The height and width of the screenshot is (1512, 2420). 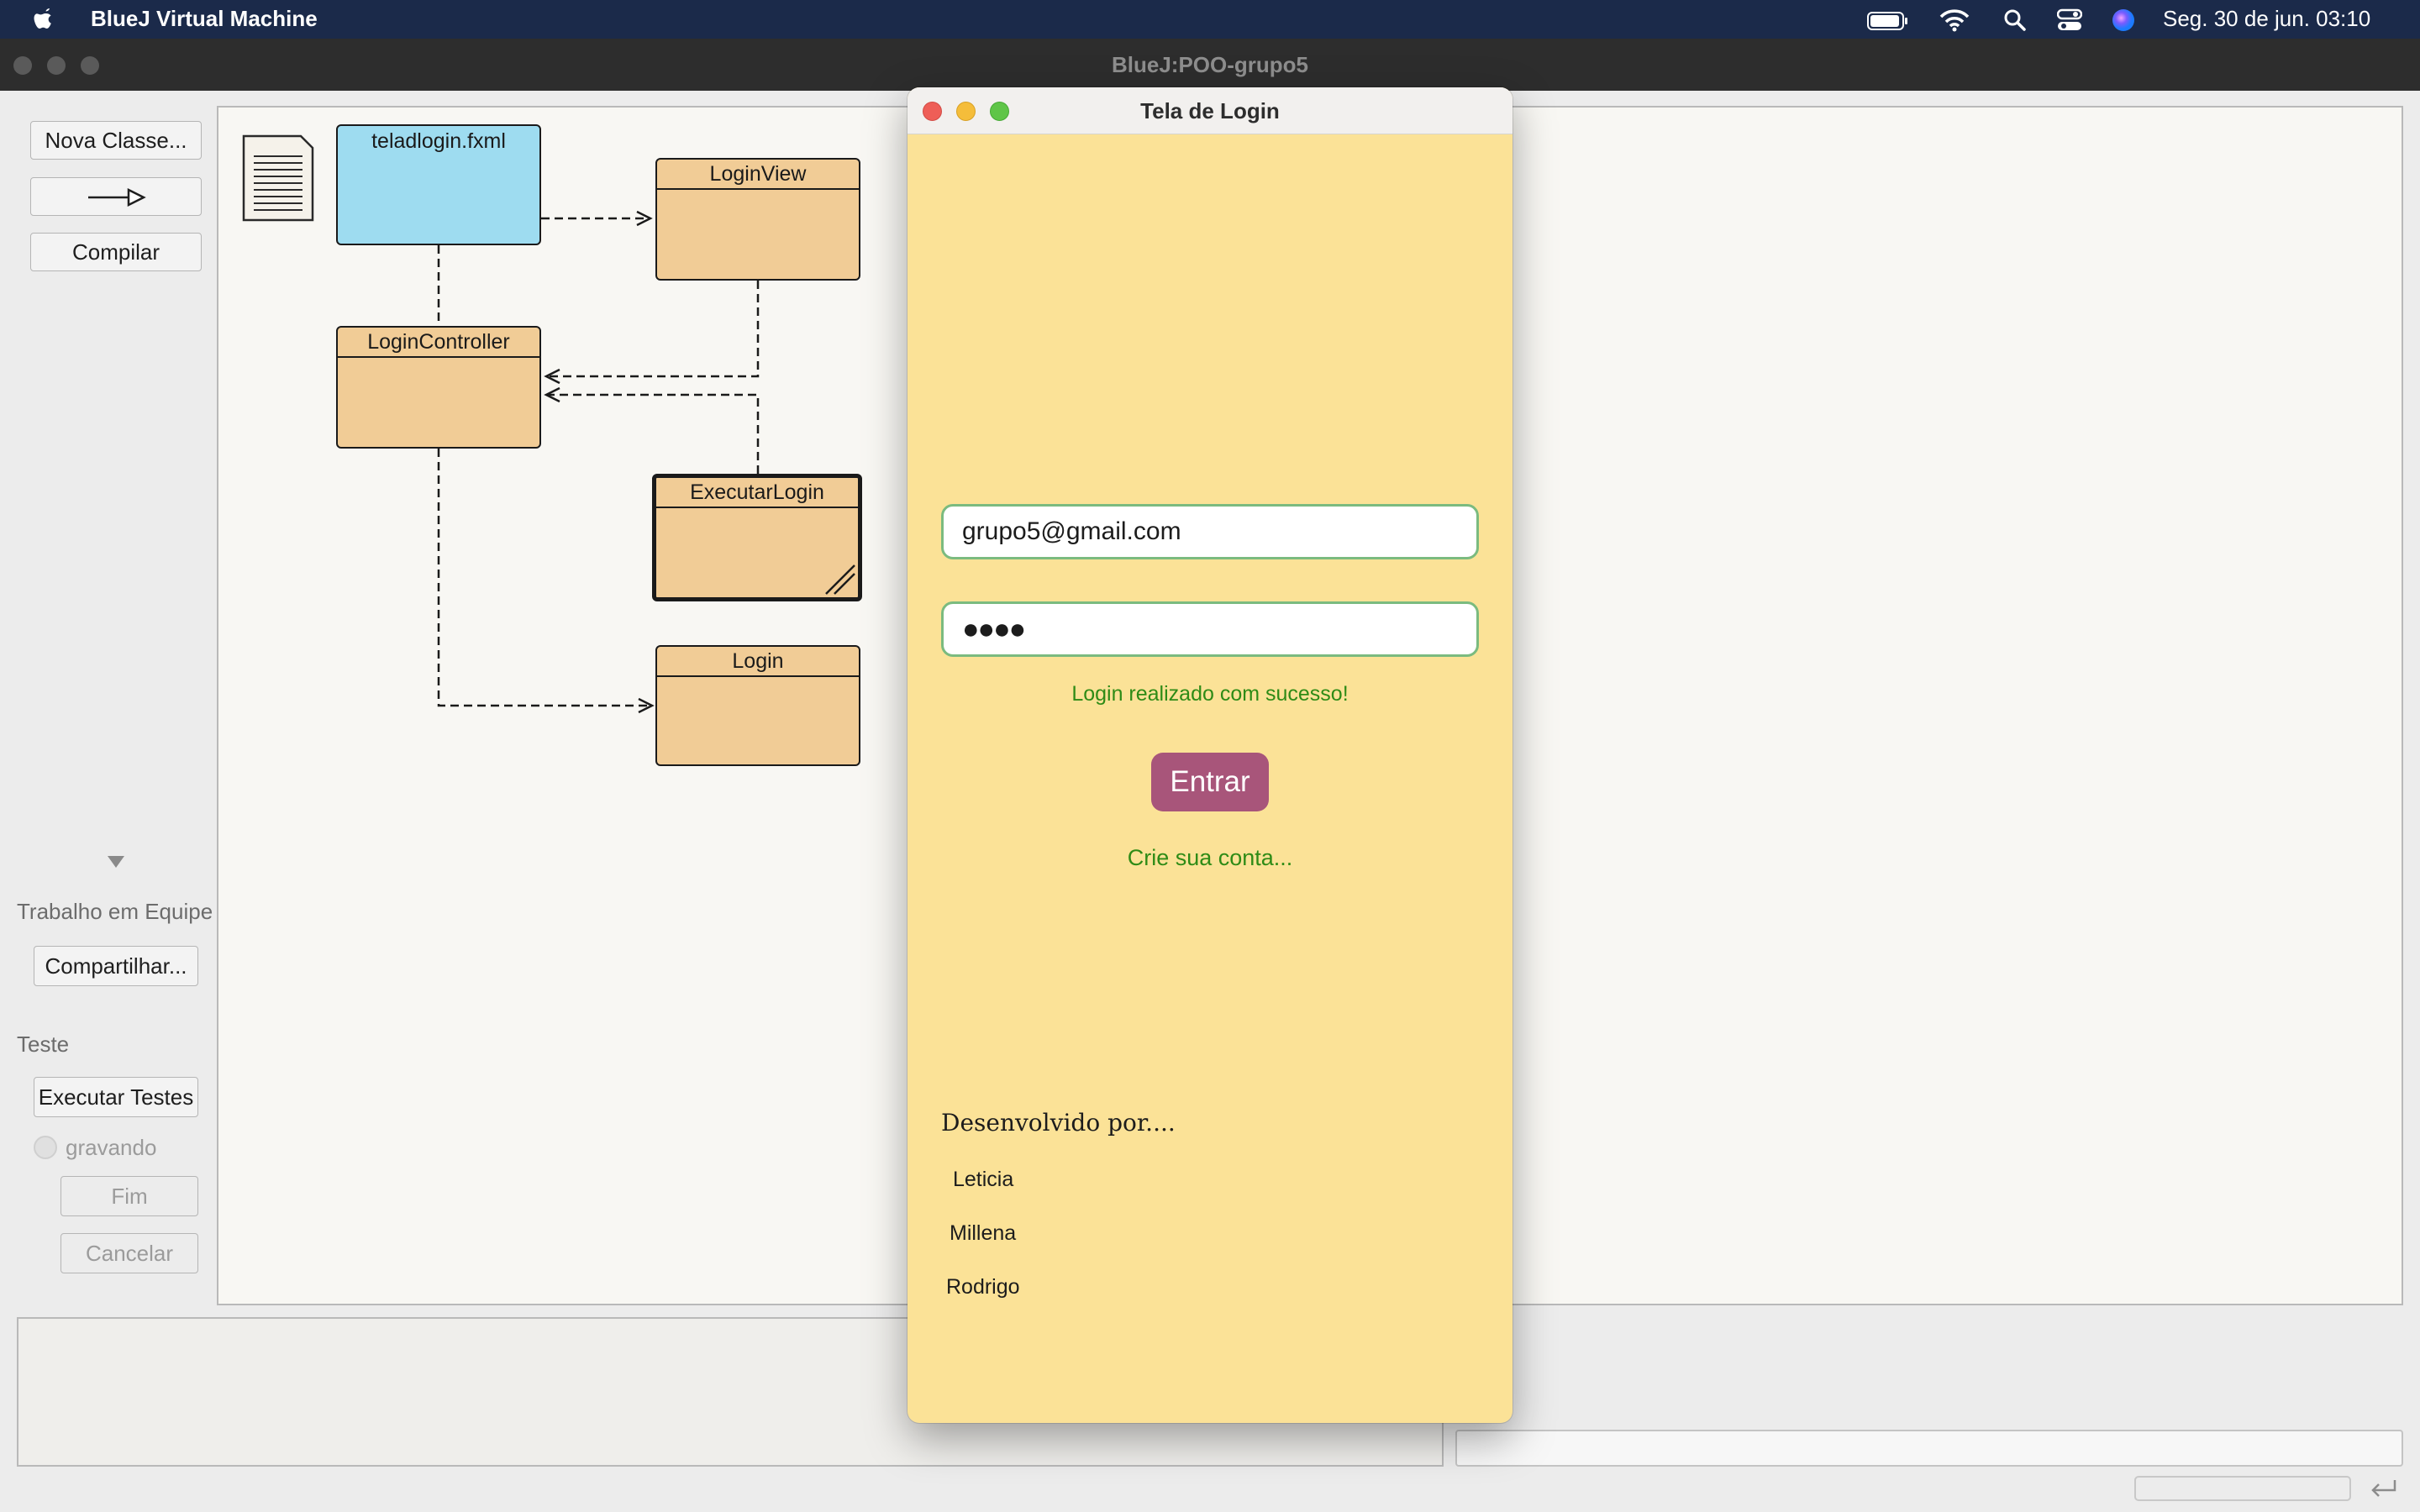 What do you see at coordinates (966, 111) in the screenshot?
I see `minimize-button` at bounding box center [966, 111].